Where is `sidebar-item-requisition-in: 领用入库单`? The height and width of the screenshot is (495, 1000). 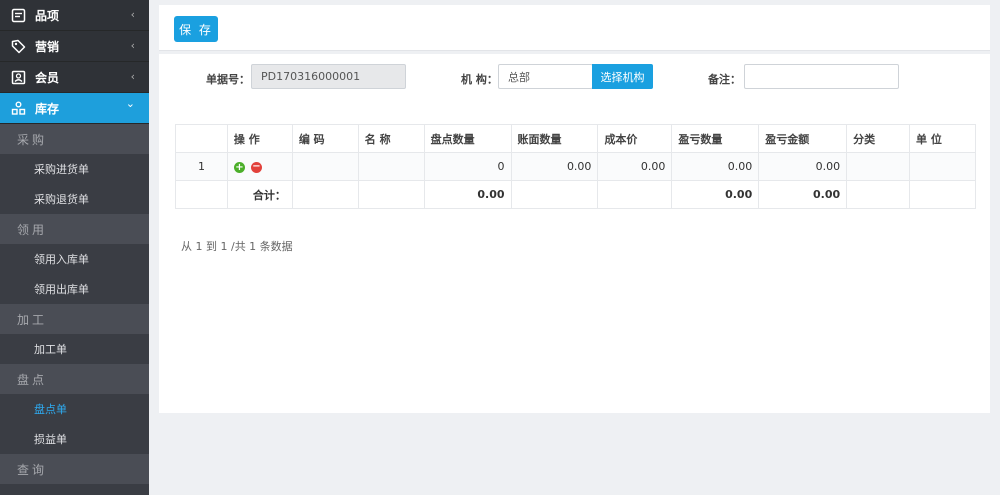 sidebar-item-requisition-in: 领用入库单 is located at coordinates (74, 259).